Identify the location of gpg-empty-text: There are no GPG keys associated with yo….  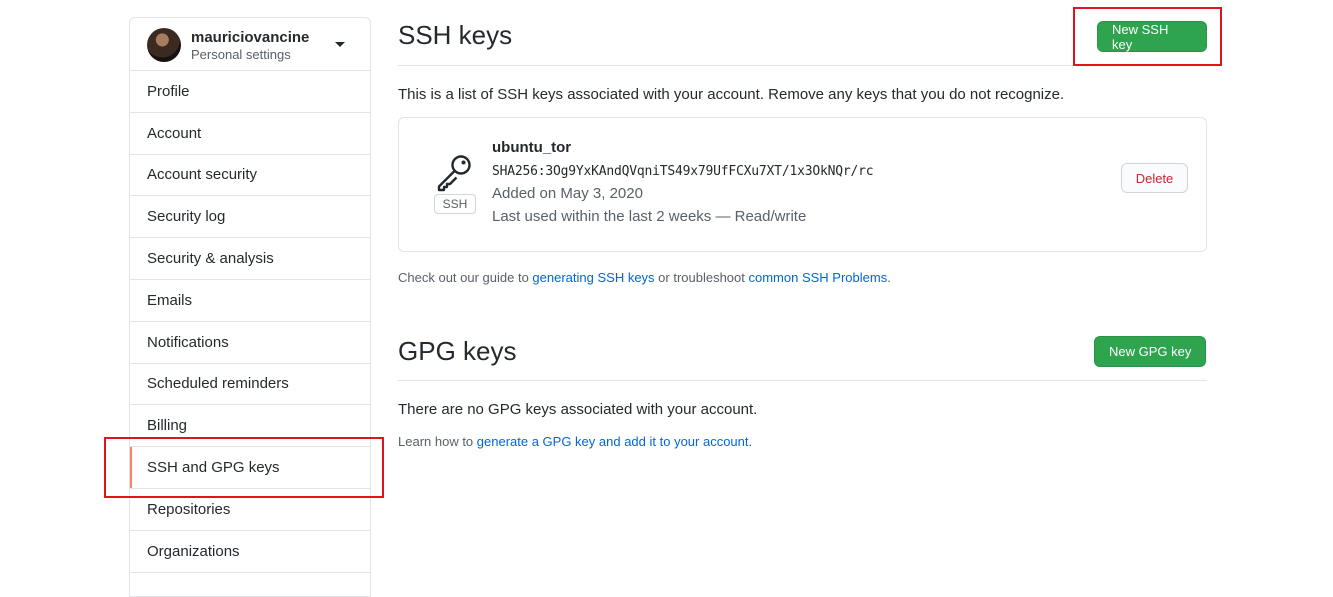
(578, 409).